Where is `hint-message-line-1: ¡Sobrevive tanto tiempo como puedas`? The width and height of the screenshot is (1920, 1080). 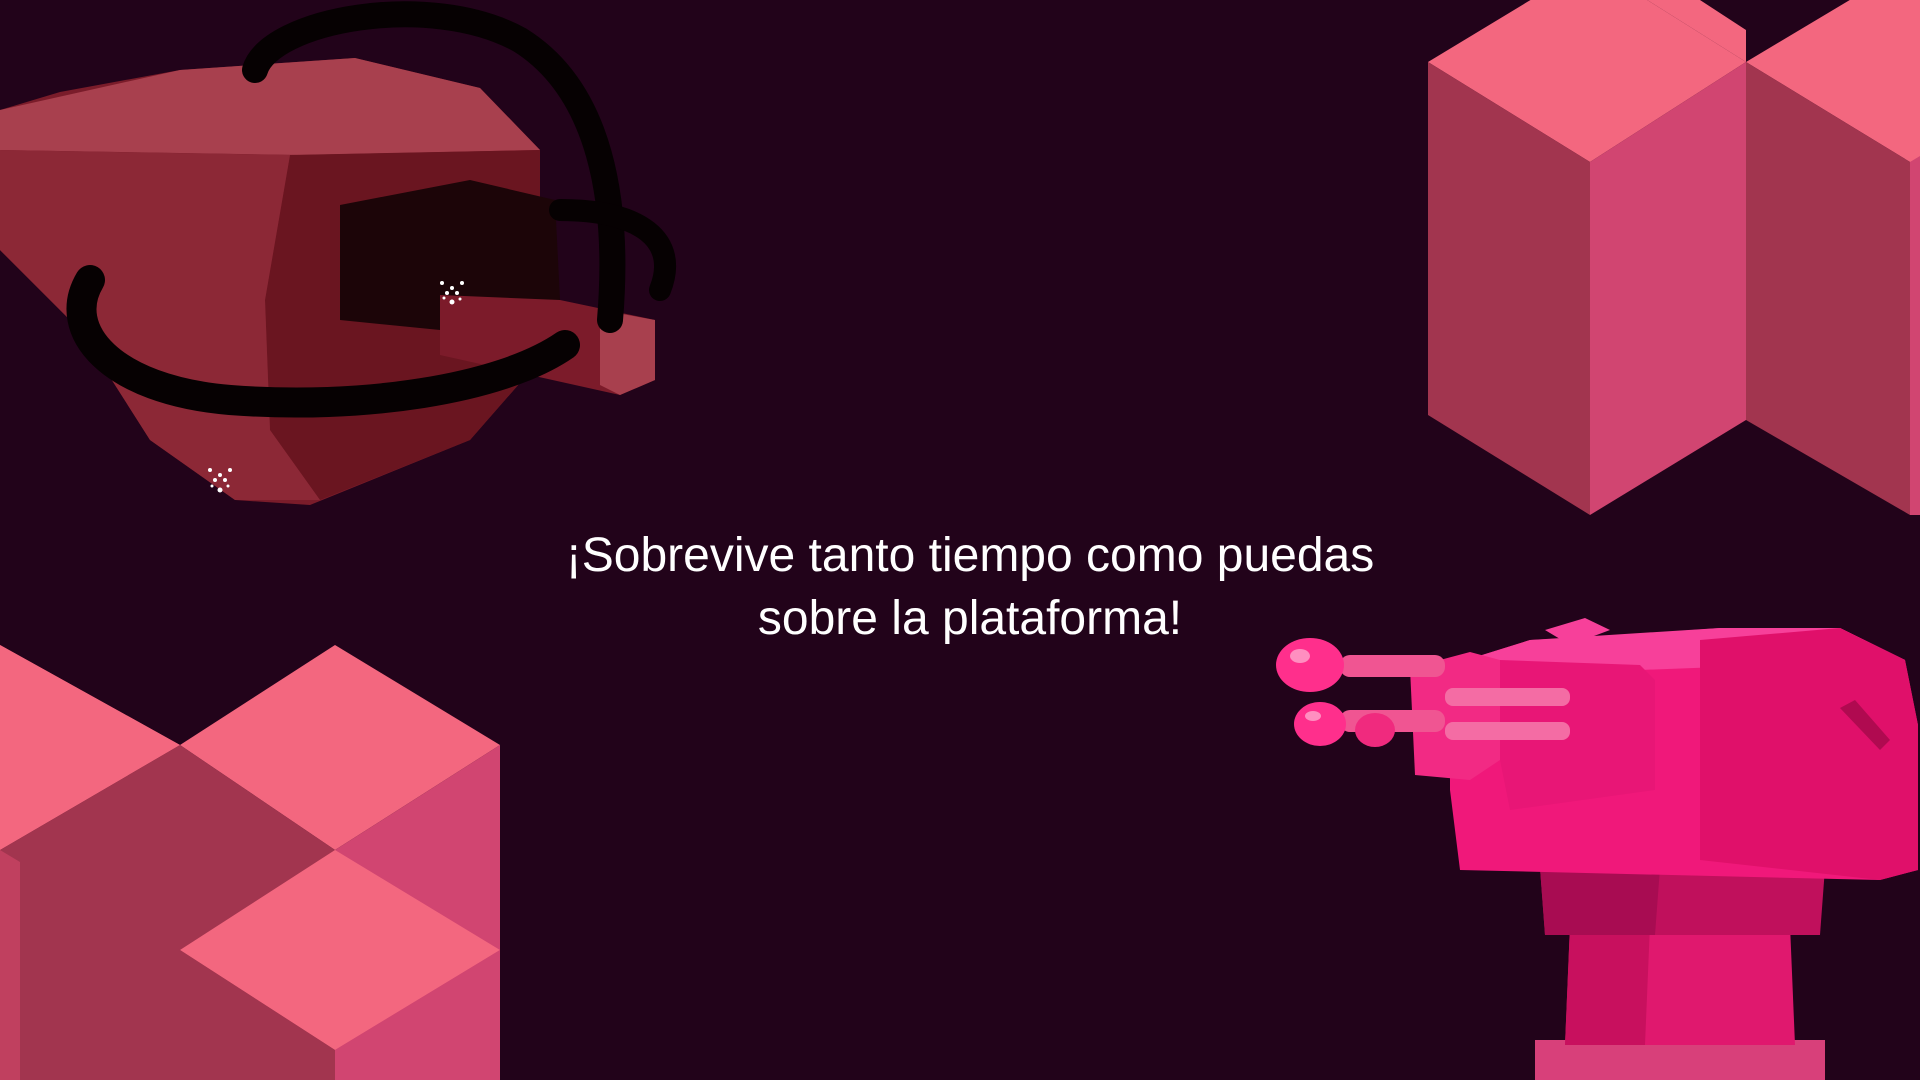
hint-message-line-1: ¡Sobrevive tanto tiempo como puedas is located at coordinates (970, 555).